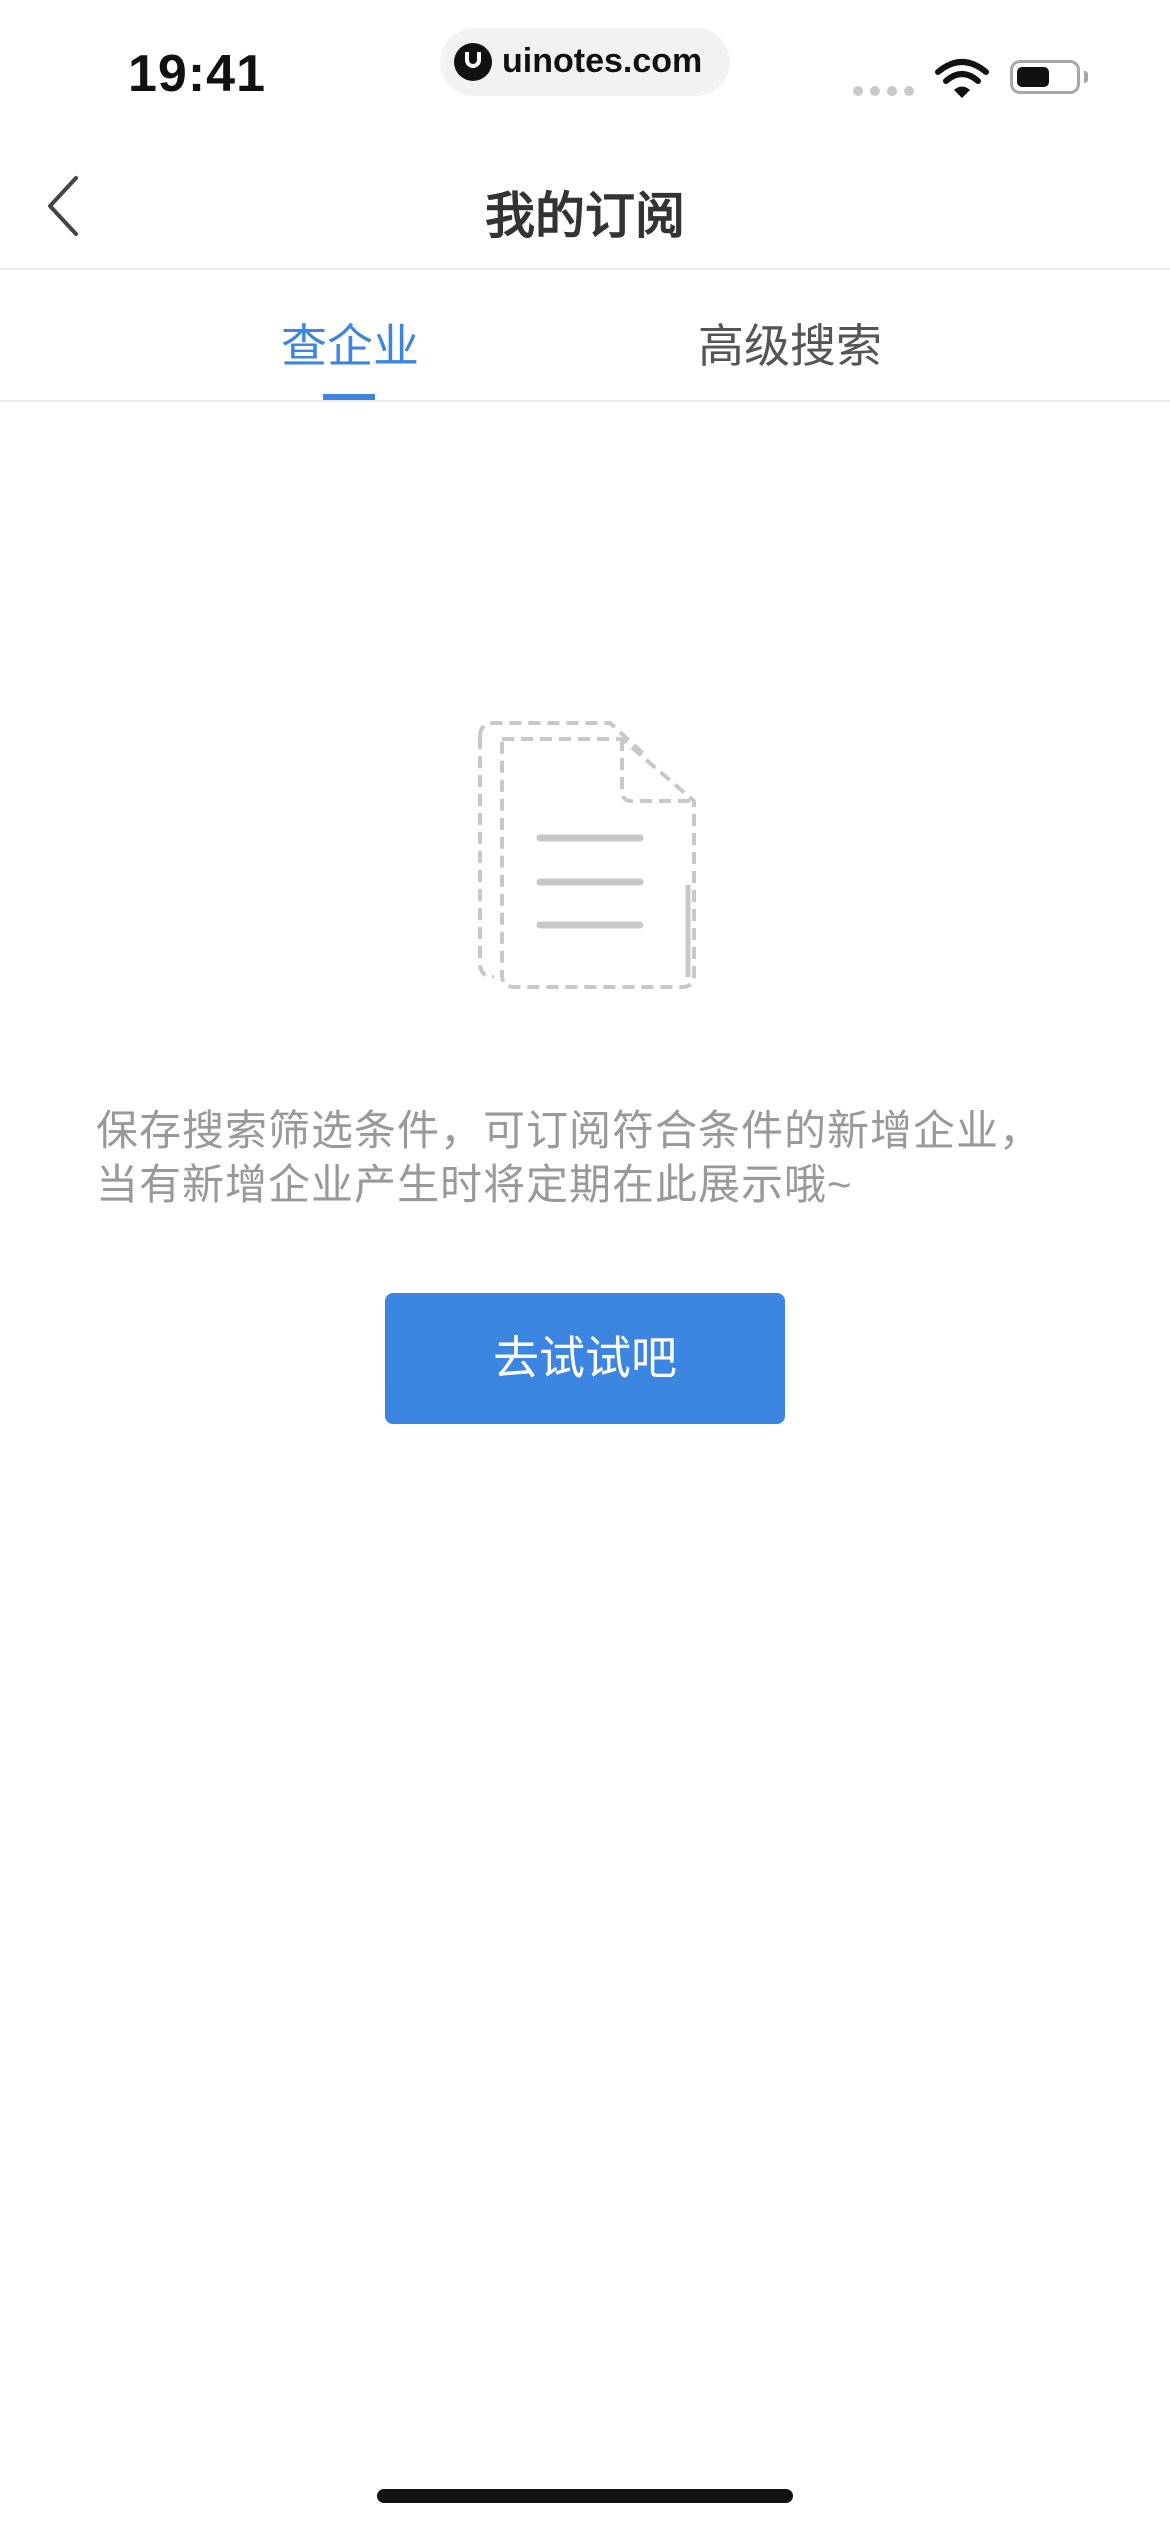 The width and height of the screenshot is (1170, 2532). What do you see at coordinates (569, 1157) in the screenshot?
I see `empty-state-message: 保存搜索筛选条件，可订阅符合条件的新增企业，当有新增企业产生时将定期在此展示哦~` at bounding box center [569, 1157].